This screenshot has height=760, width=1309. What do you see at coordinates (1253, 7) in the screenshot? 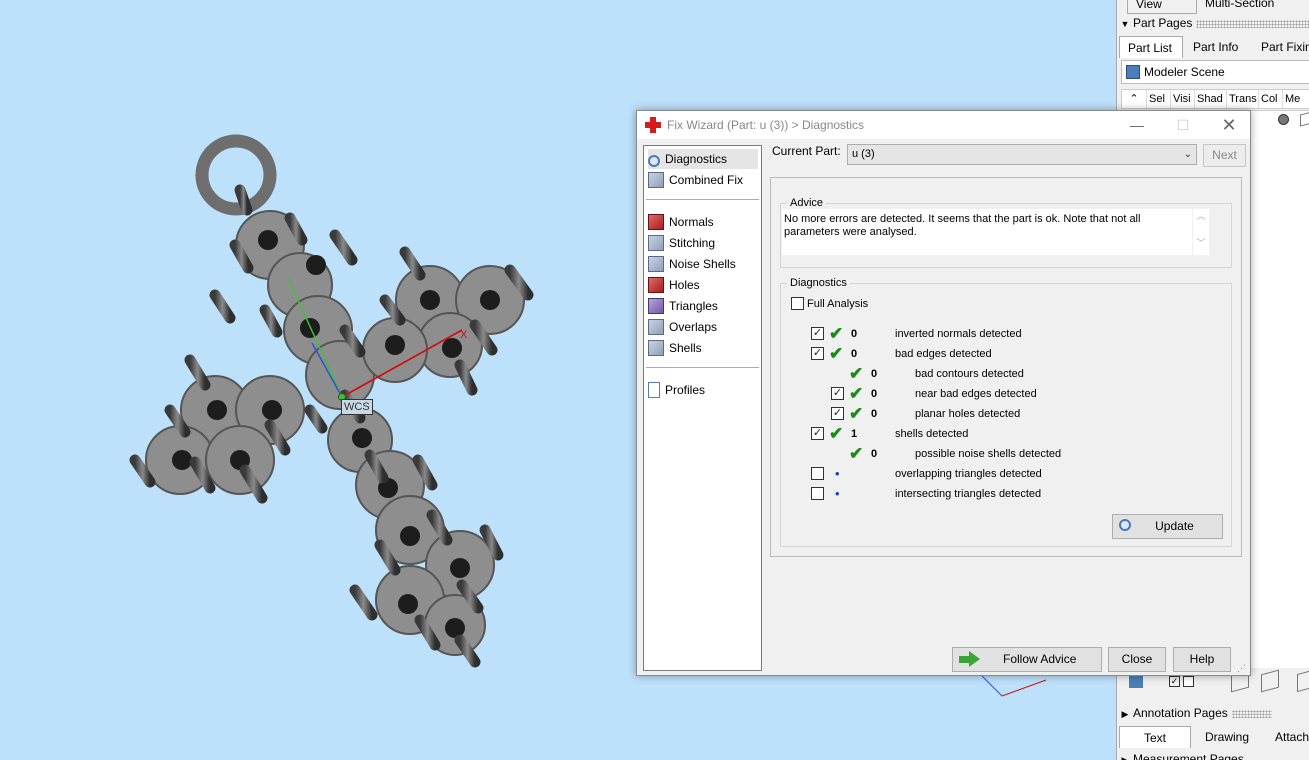
I see `tab-multi-section: Multi-Section` at bounding box center [1253, 7].